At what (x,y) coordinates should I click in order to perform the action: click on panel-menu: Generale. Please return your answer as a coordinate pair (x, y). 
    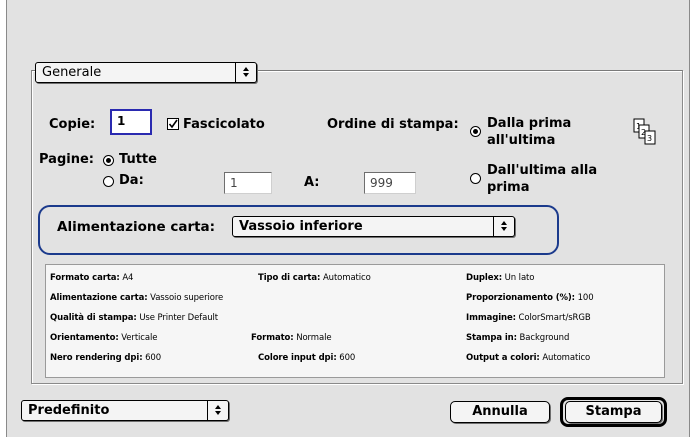
    Looking at the image, I should click on (146, 72).